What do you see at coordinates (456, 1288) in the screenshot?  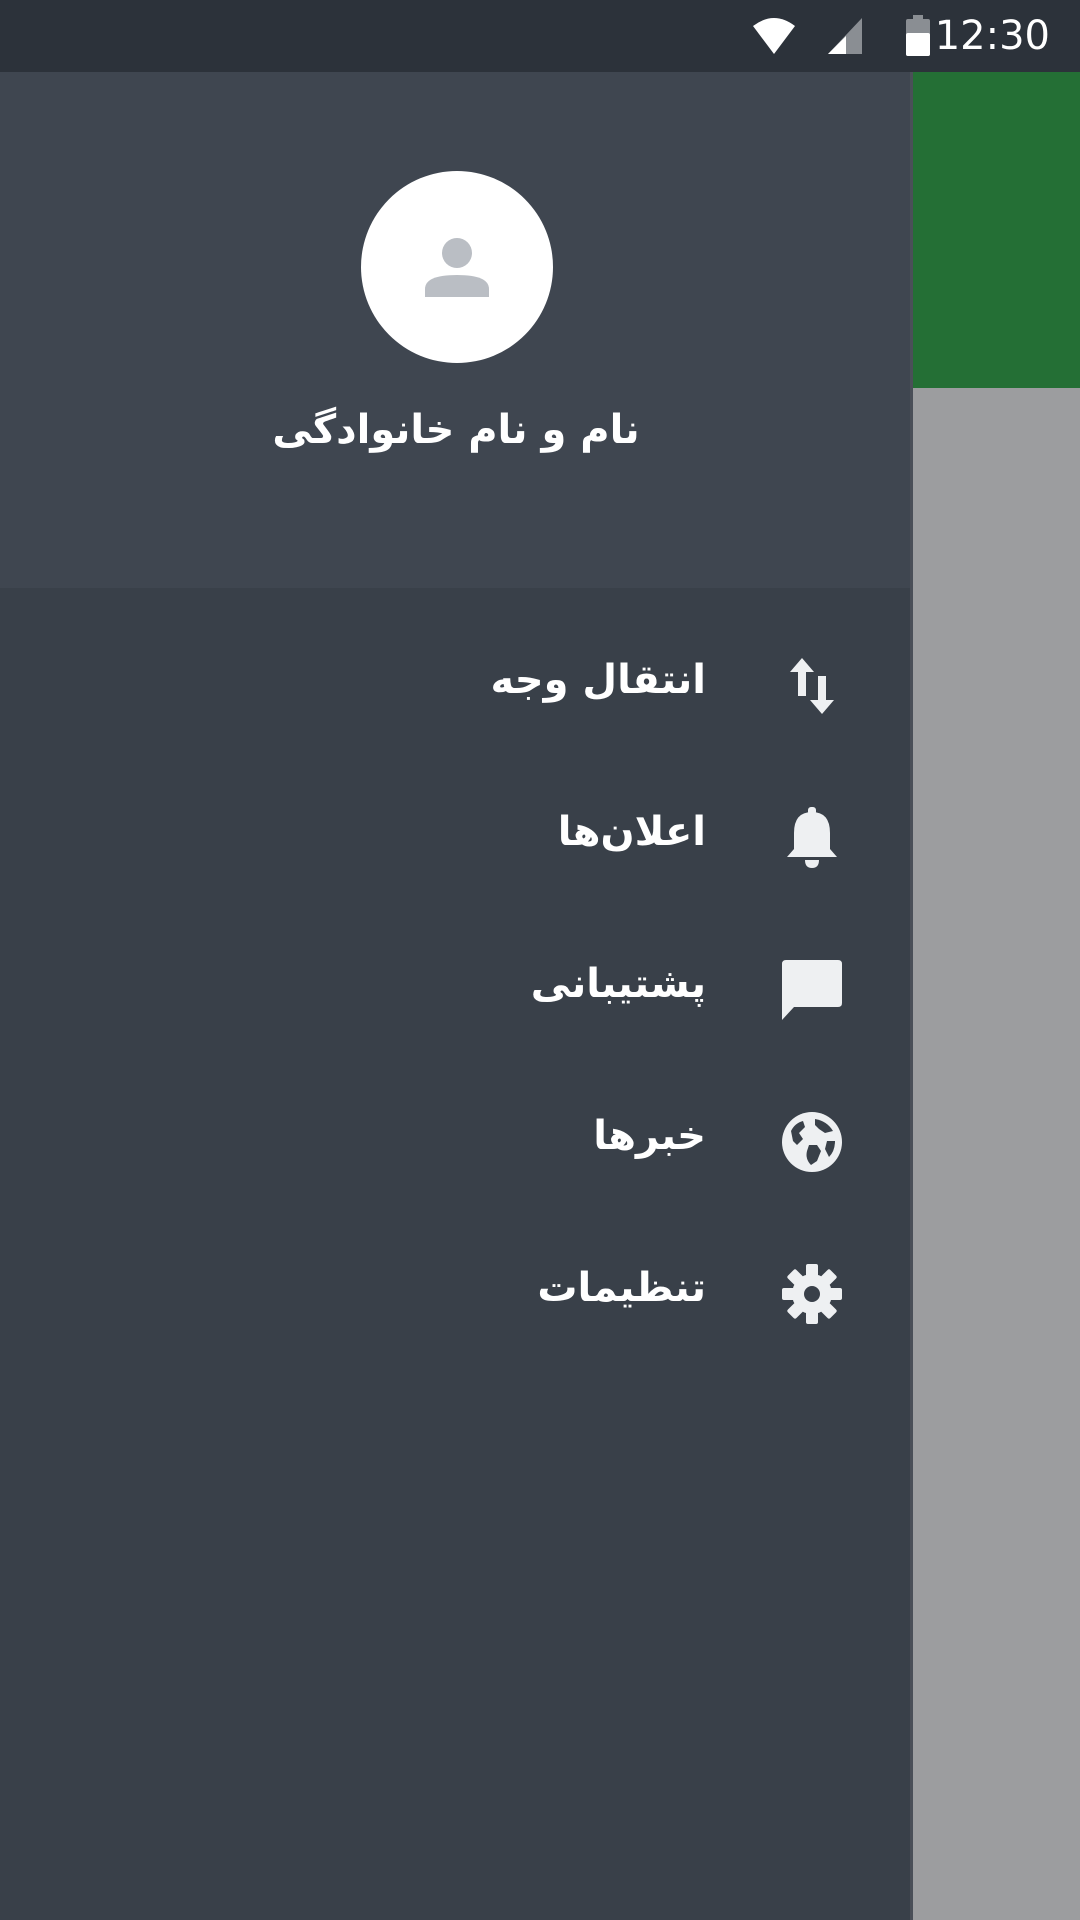 I see `menu-item-settings: تنظیمات` at bounding box center [456, 1288].